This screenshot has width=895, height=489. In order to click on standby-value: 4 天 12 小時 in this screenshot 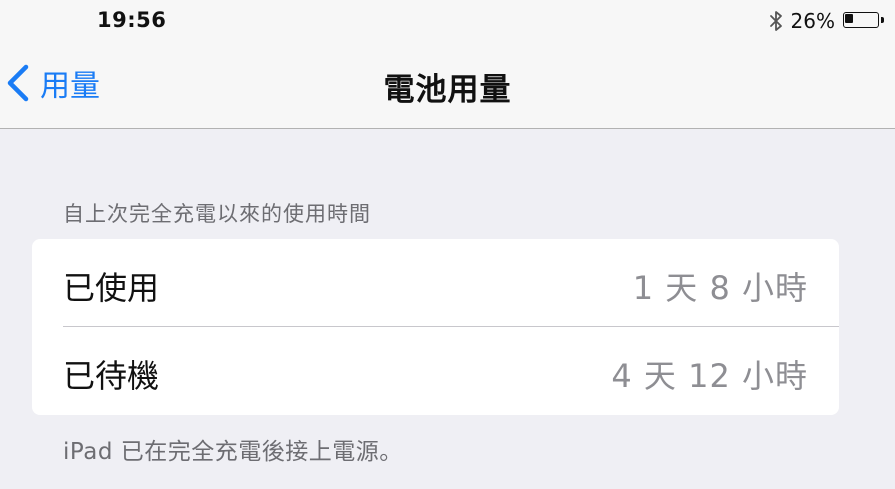, I will do `click(709, 376)`.